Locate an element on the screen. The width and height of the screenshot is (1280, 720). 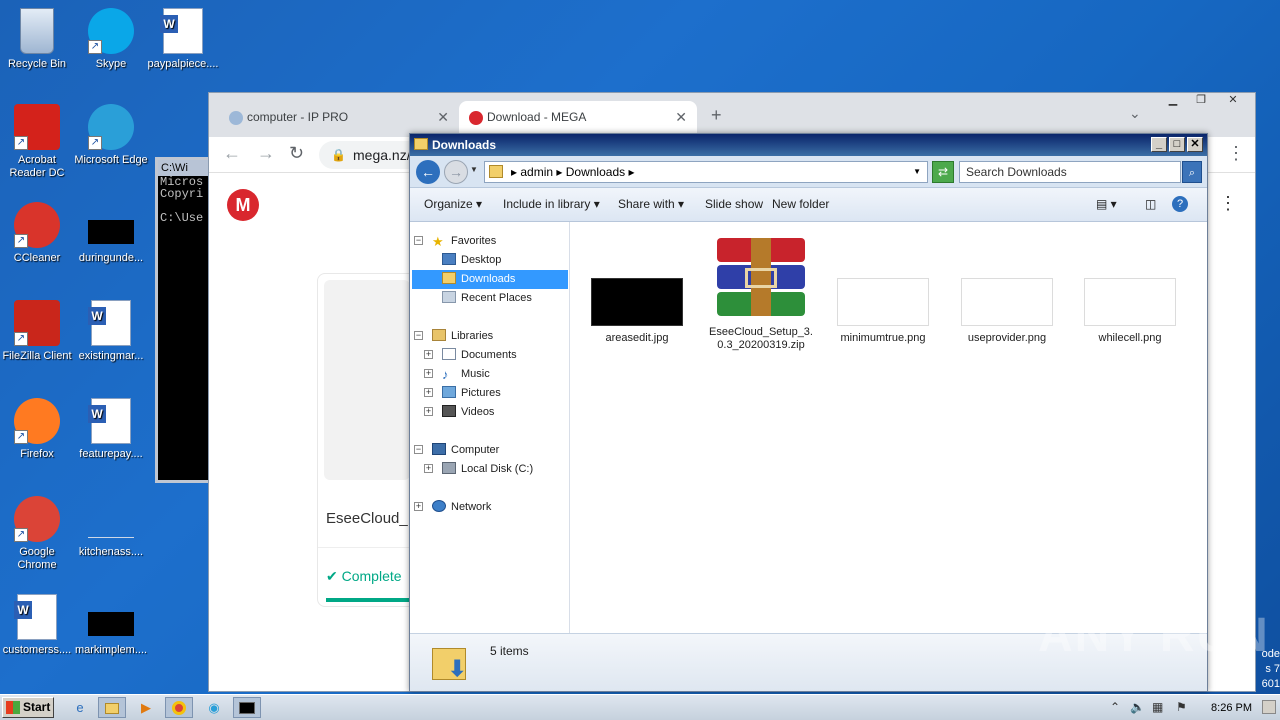
desktop-icon: ↗ Firefox is located at coordinates (37, 429).